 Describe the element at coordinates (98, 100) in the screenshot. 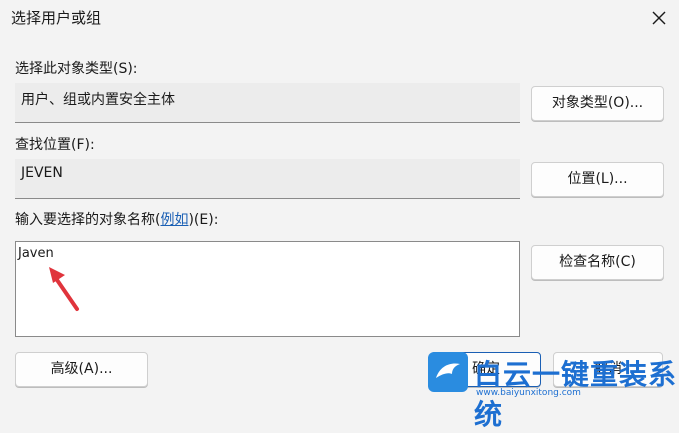

I see `object-type-value: 用户、组或内置安全主体` at that location.